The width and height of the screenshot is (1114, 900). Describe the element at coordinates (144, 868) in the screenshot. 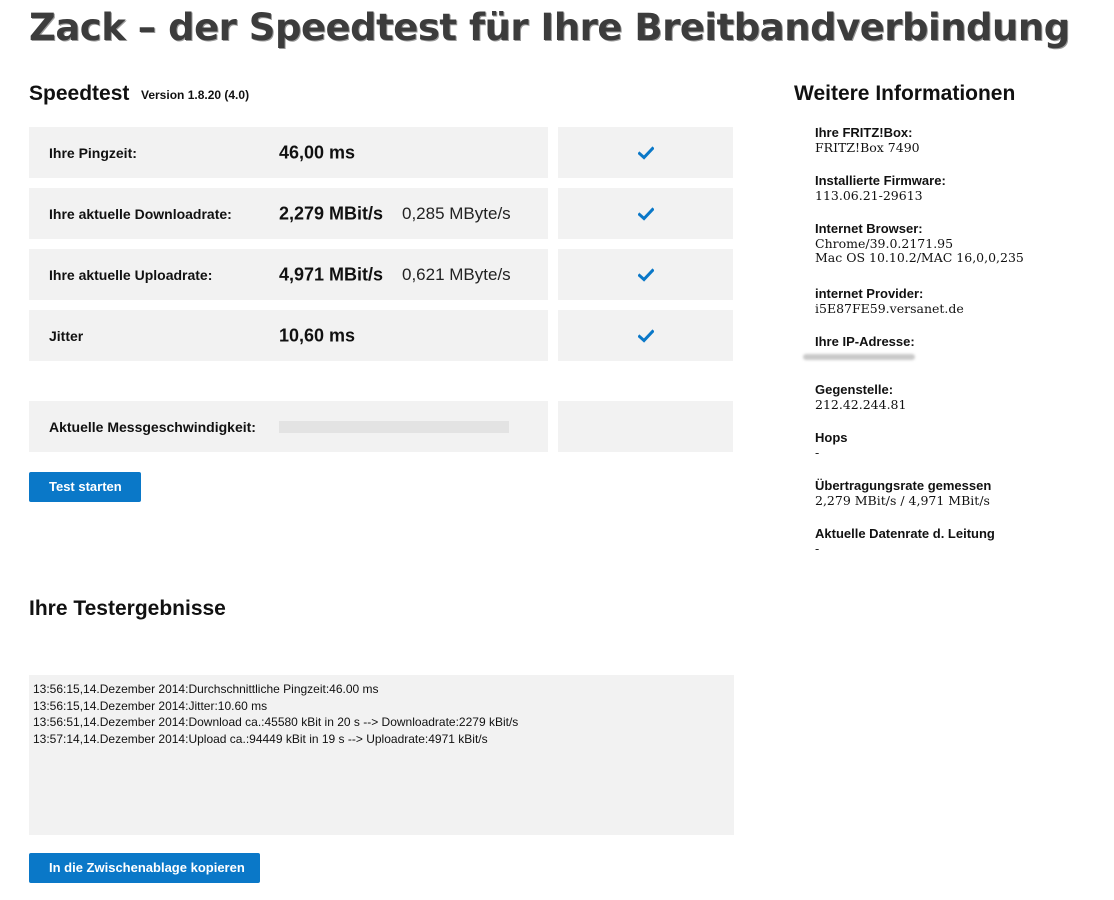

I see `copy-to-clipboard-button: In die Zwischenablage kopieren` at that location.